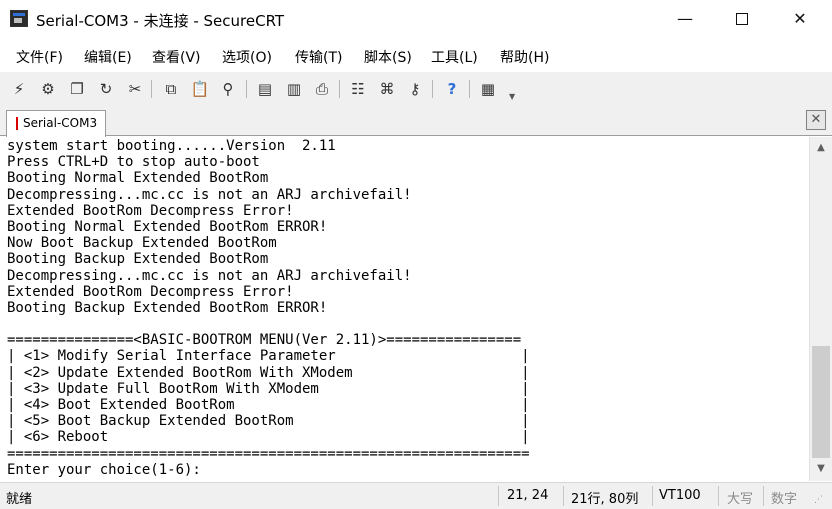 The image size is (832, 509). I want to click on terminal-line: Now Boot Backup Extended BootRom, so click(142, 243).